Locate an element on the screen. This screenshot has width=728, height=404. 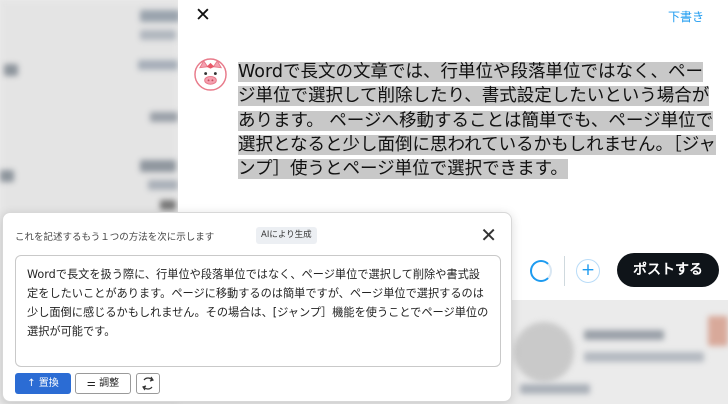
toolbar-divider is located at coordinates (564, 271).